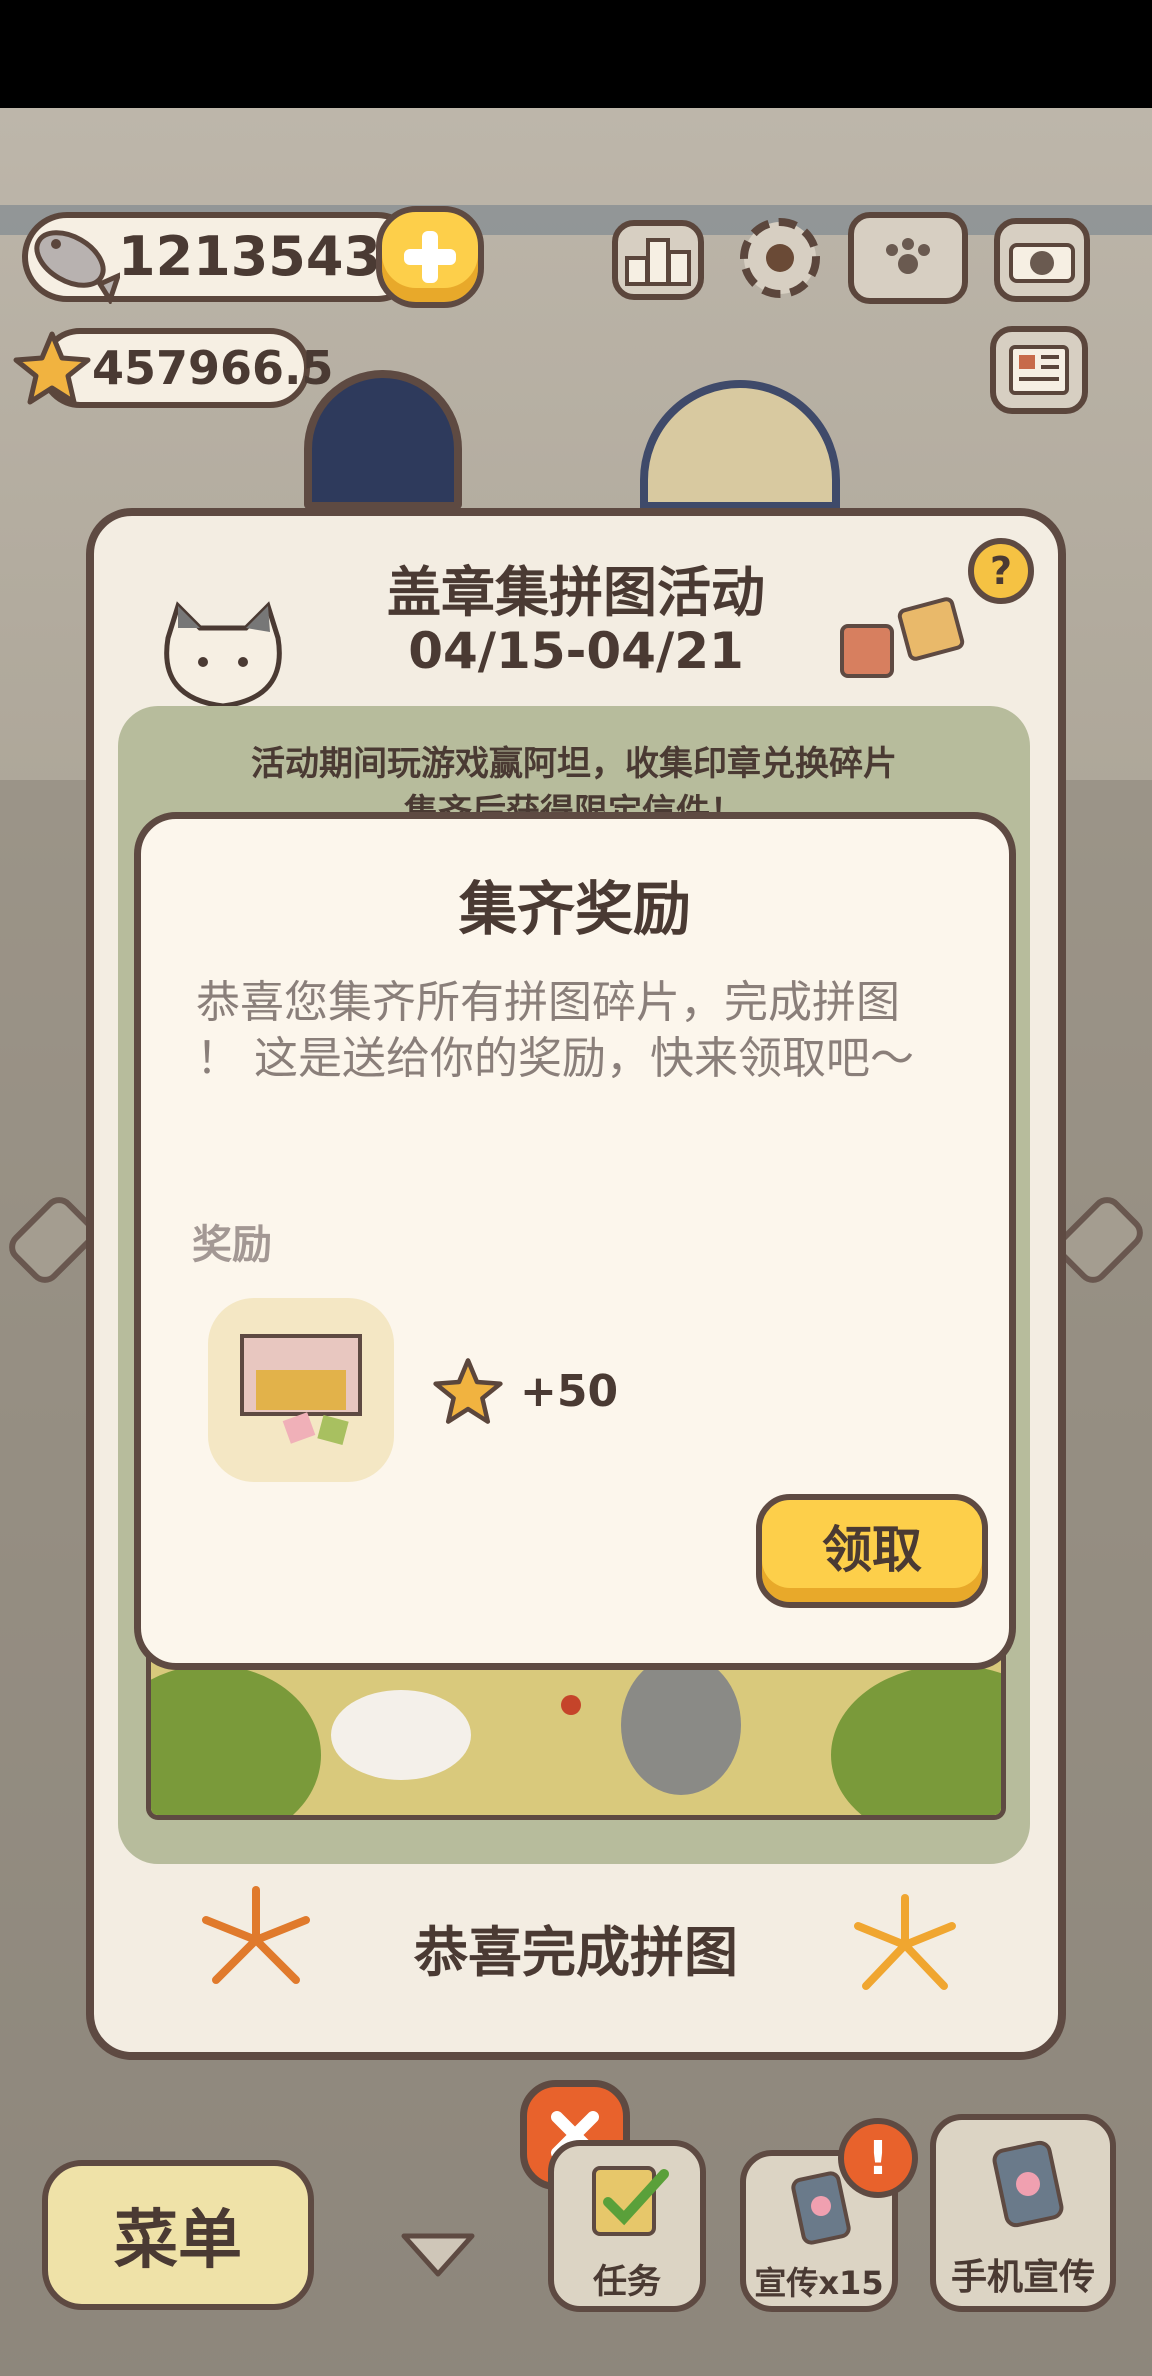 Image resolution: width=1152 pixels, height=2376 pixels. Describe the element at coordinates (213, 368) in the screenshot. I see `star-amount: 457966.5` at that location.